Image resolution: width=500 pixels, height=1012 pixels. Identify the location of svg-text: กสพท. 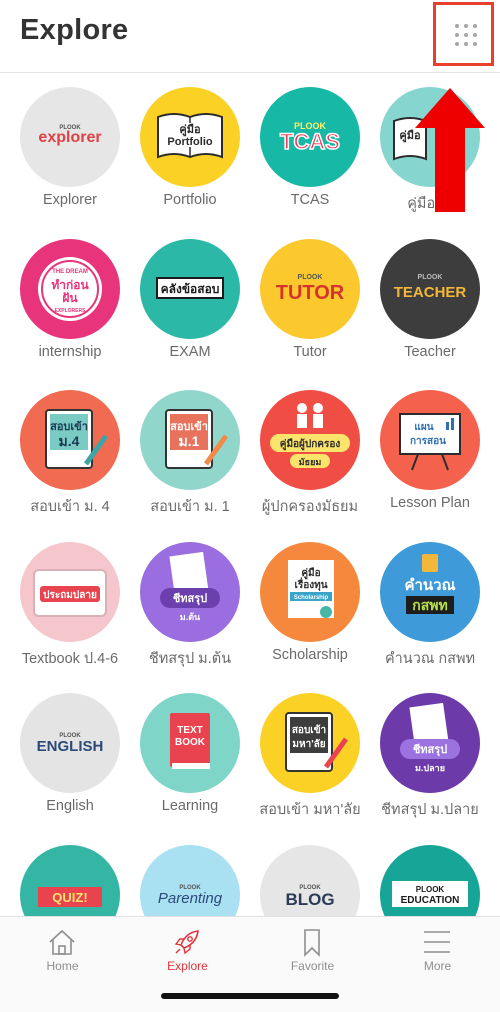
(429, 605).